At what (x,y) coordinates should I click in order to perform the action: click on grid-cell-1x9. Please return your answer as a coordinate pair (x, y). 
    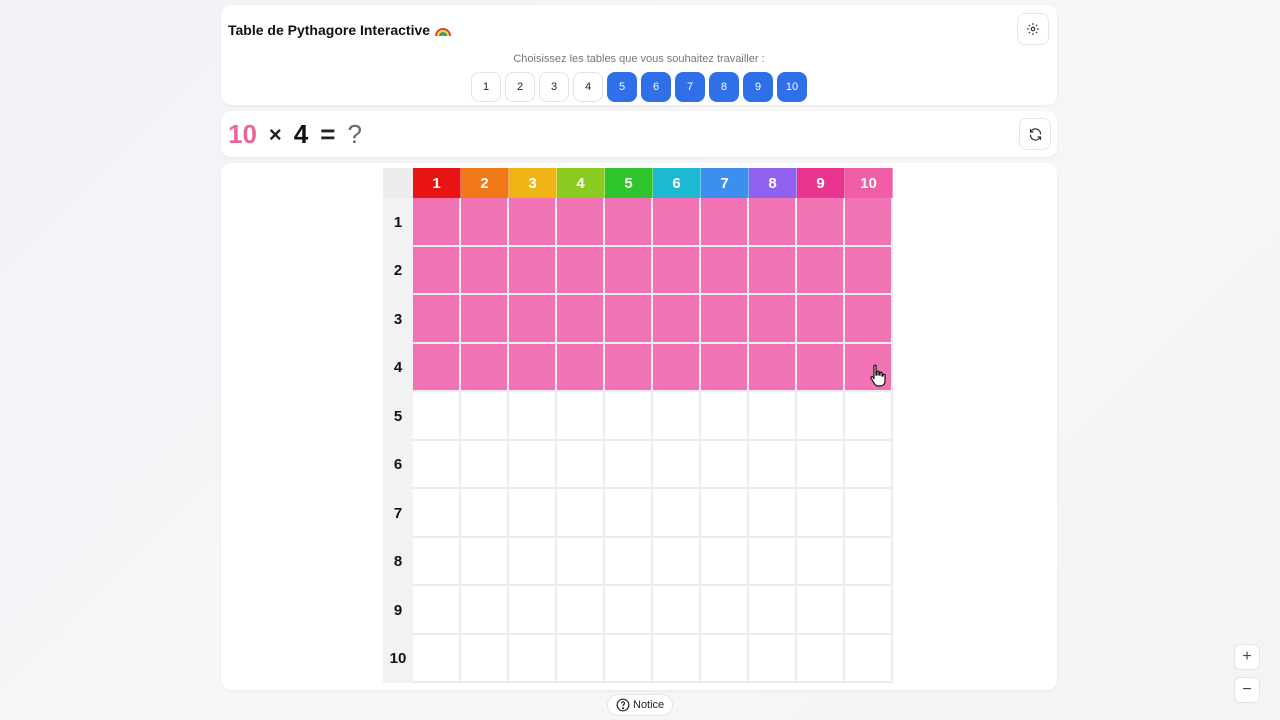
    Looking at the image, I should click on (821, 222).